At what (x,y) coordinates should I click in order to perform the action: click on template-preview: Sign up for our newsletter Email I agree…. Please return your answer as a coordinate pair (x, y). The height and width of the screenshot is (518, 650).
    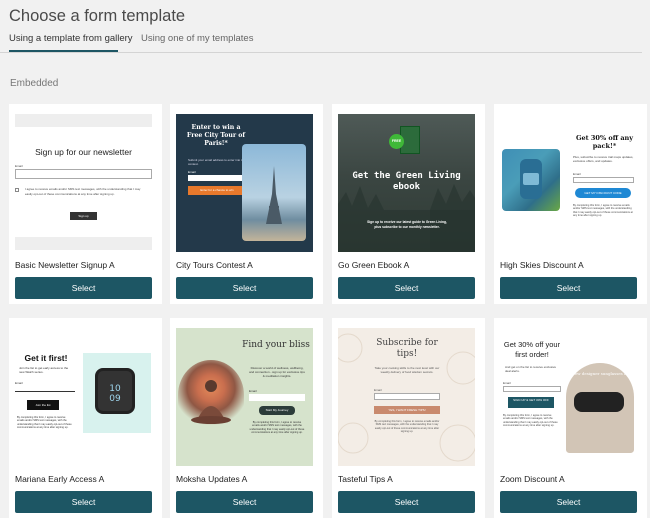
    Looking at the image, I should click on (83, 183).